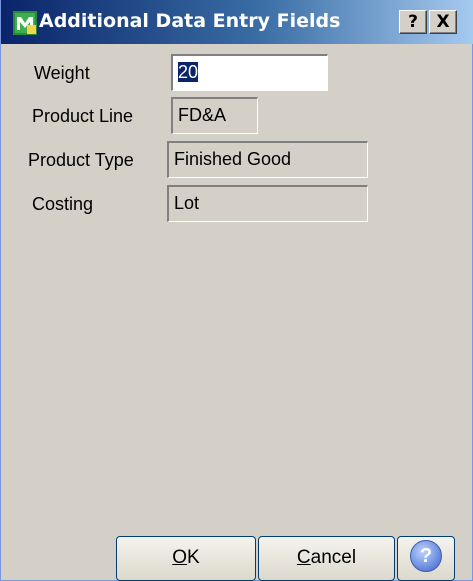 The height and width of the screenshot is (581, 473). I want to click on help-circle-icon: ?, so click(426, 556).